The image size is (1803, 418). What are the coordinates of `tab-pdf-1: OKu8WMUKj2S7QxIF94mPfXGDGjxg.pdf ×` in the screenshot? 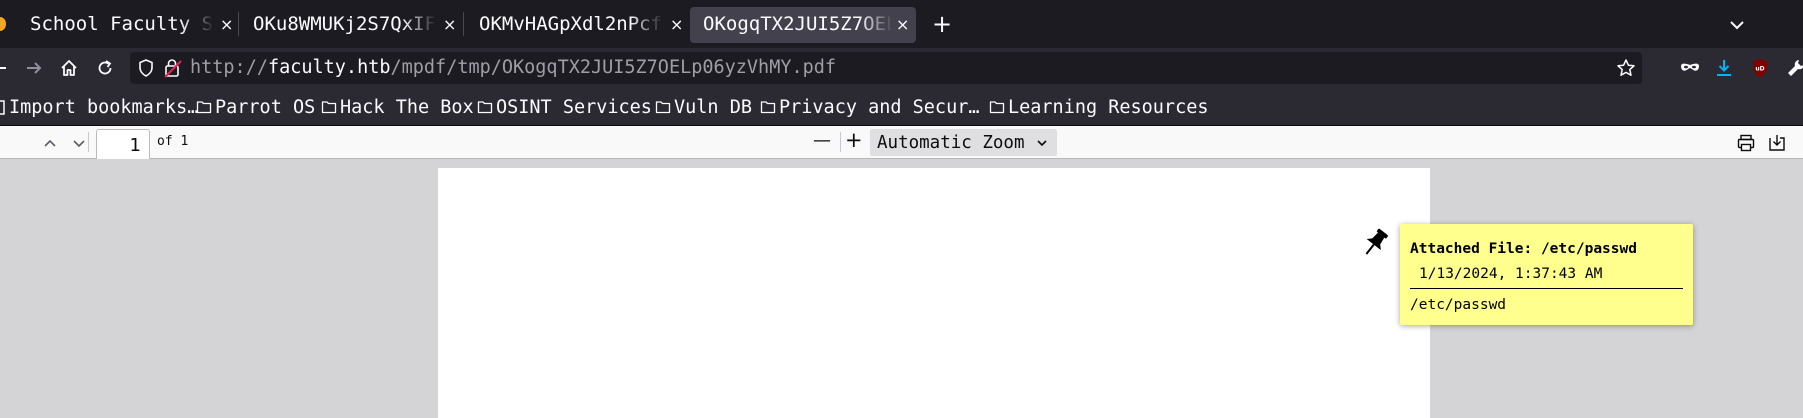 It's located at (351, 24).